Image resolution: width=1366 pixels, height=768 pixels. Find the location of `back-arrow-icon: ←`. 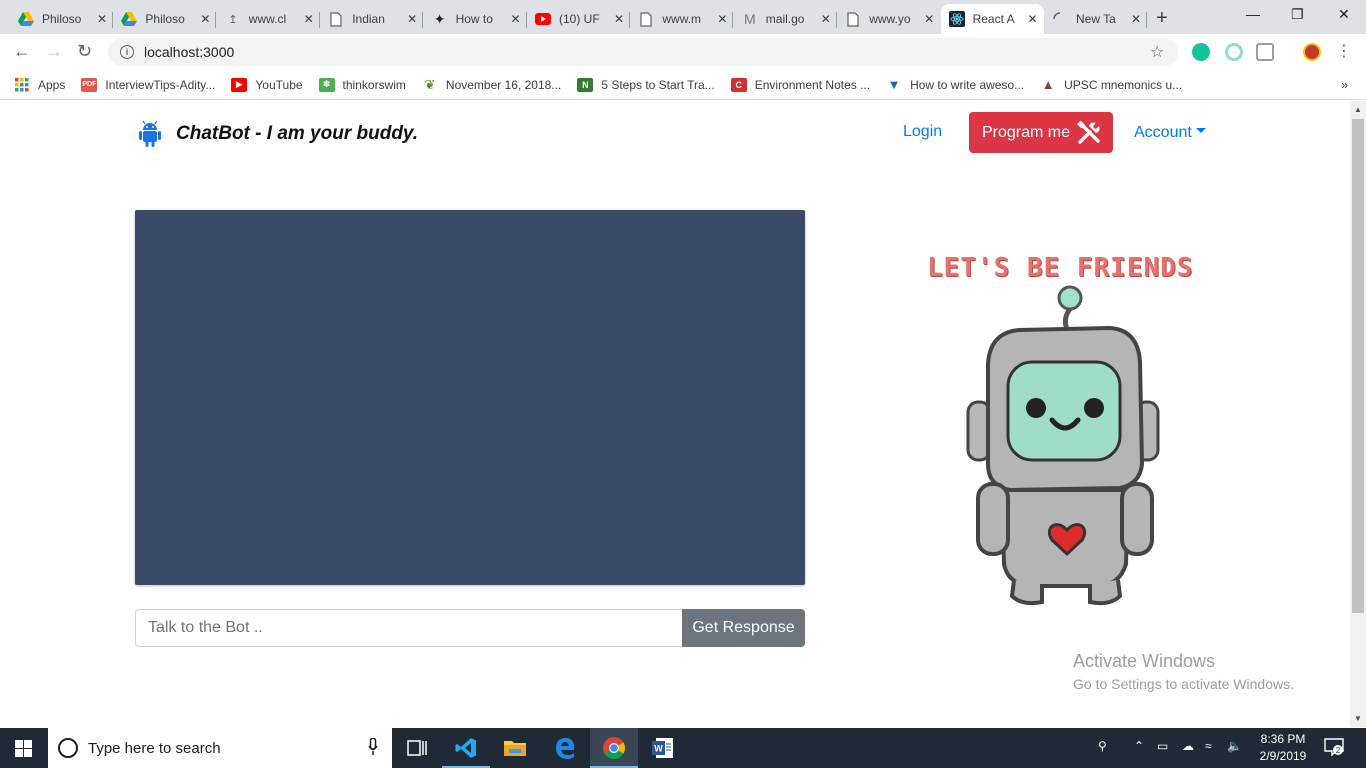

back-arrow-icon: ← is located at coordinates (22, 51).